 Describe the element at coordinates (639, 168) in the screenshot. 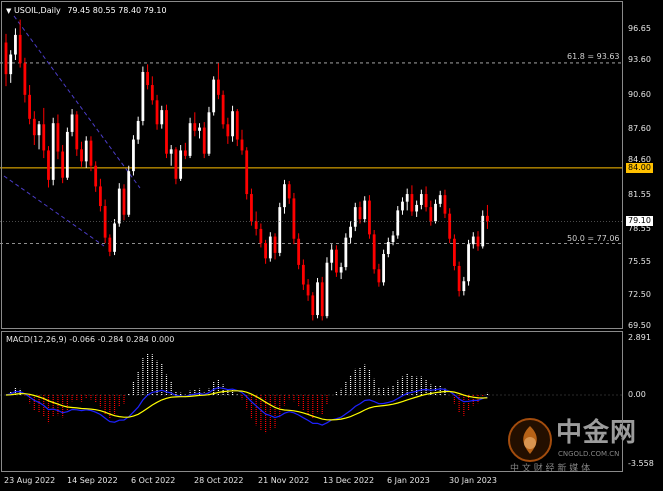

I see `highlight-level-badge: 84.00` at that location.